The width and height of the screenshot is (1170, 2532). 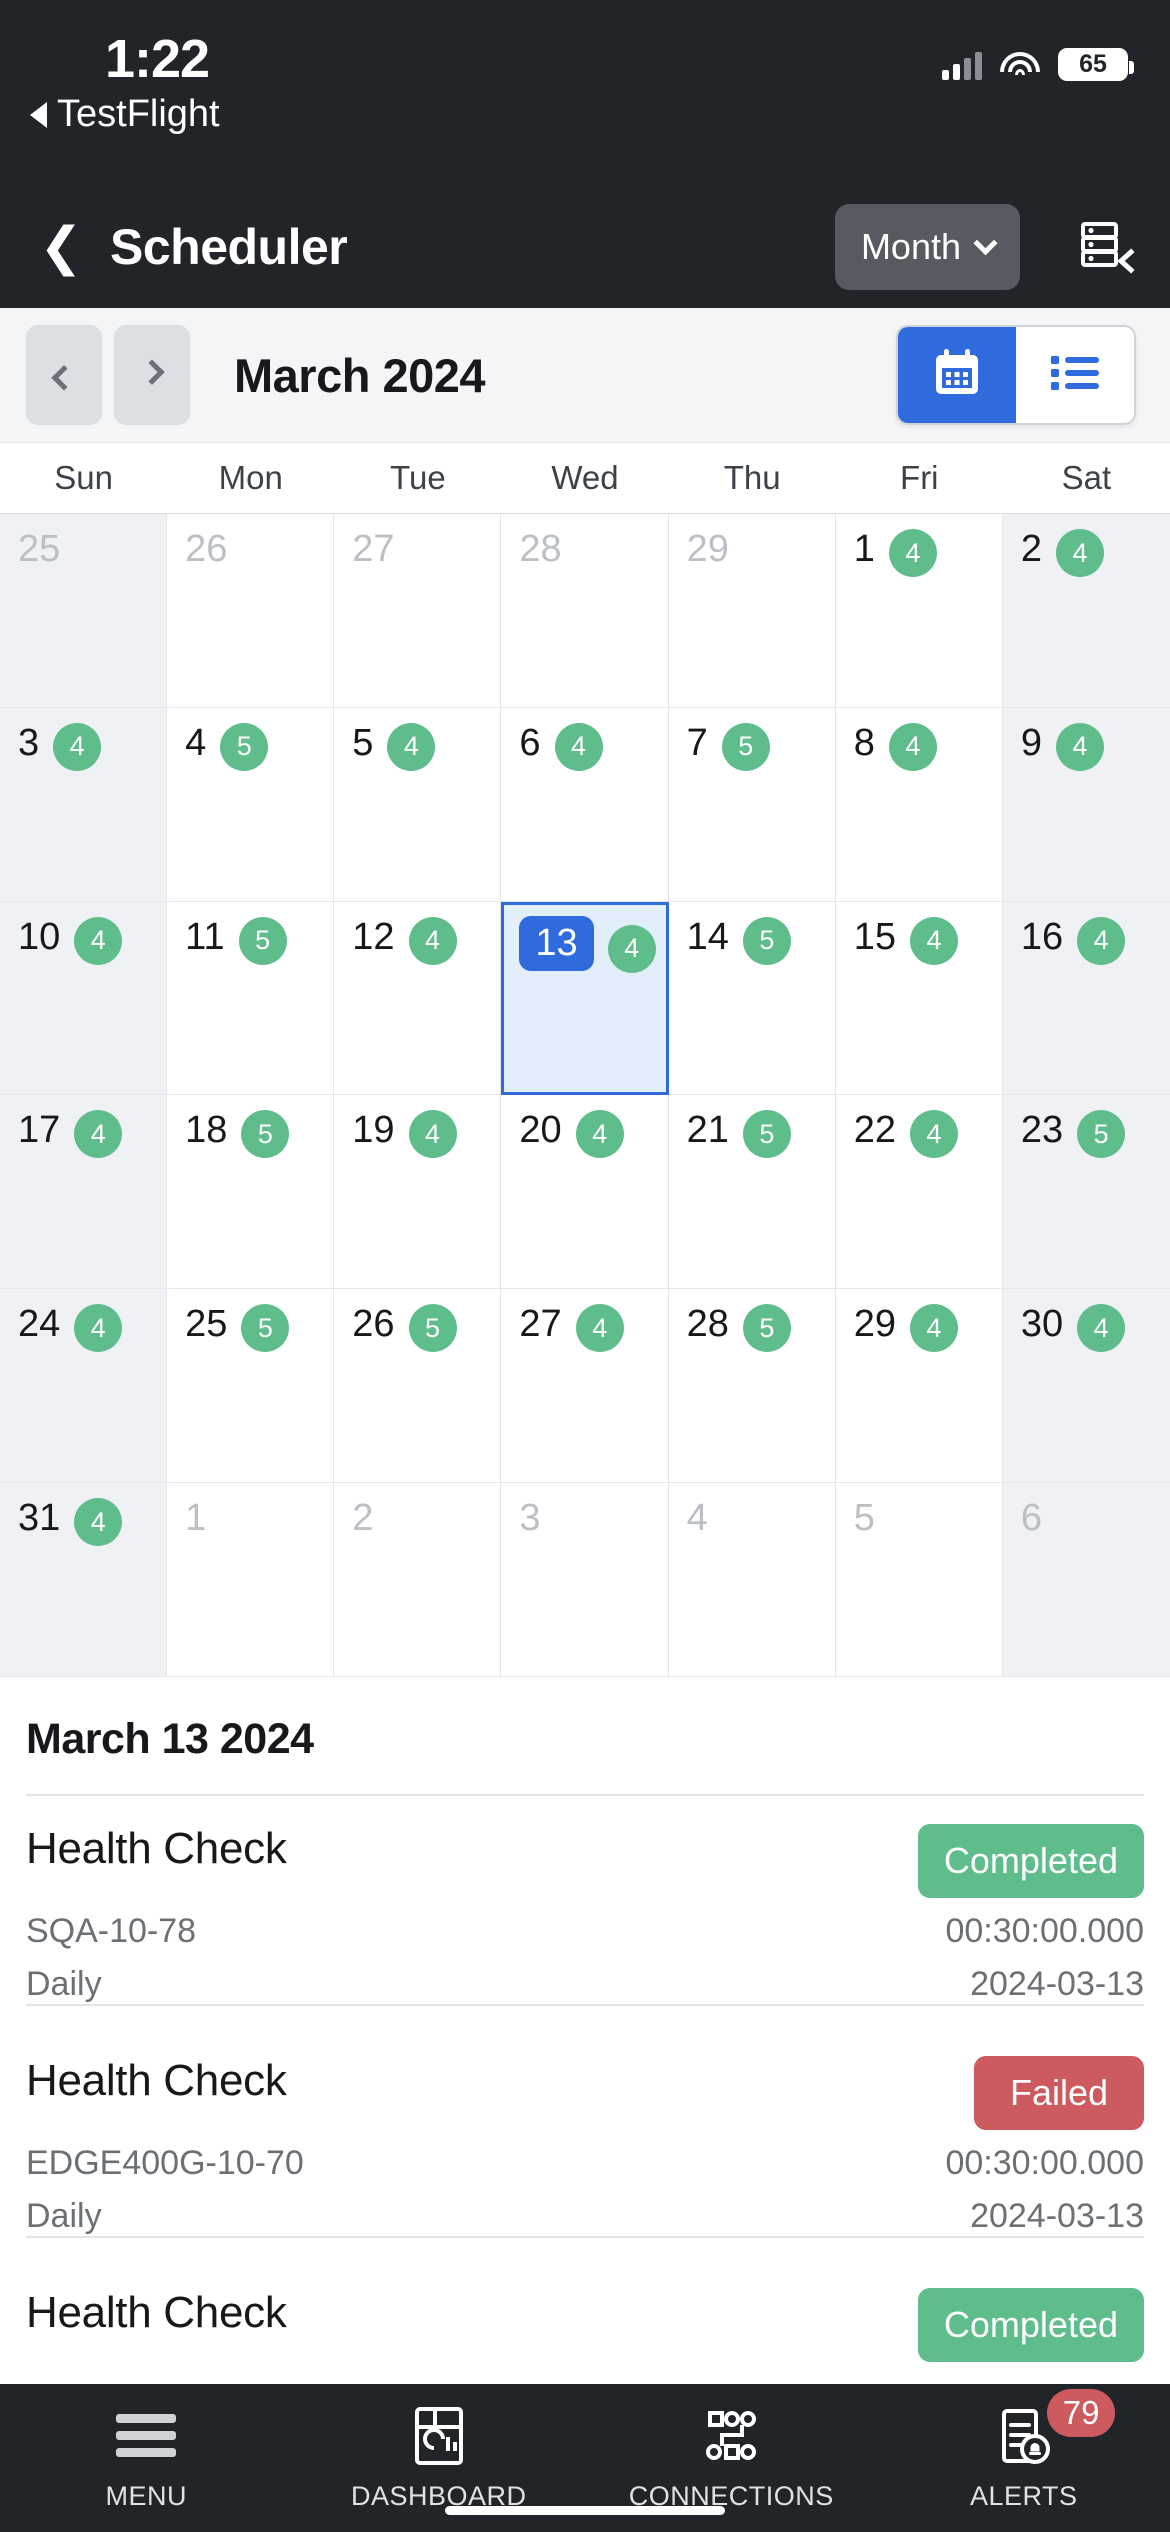 I want to click on chevron-left-icon, so click(x=64, y=378).